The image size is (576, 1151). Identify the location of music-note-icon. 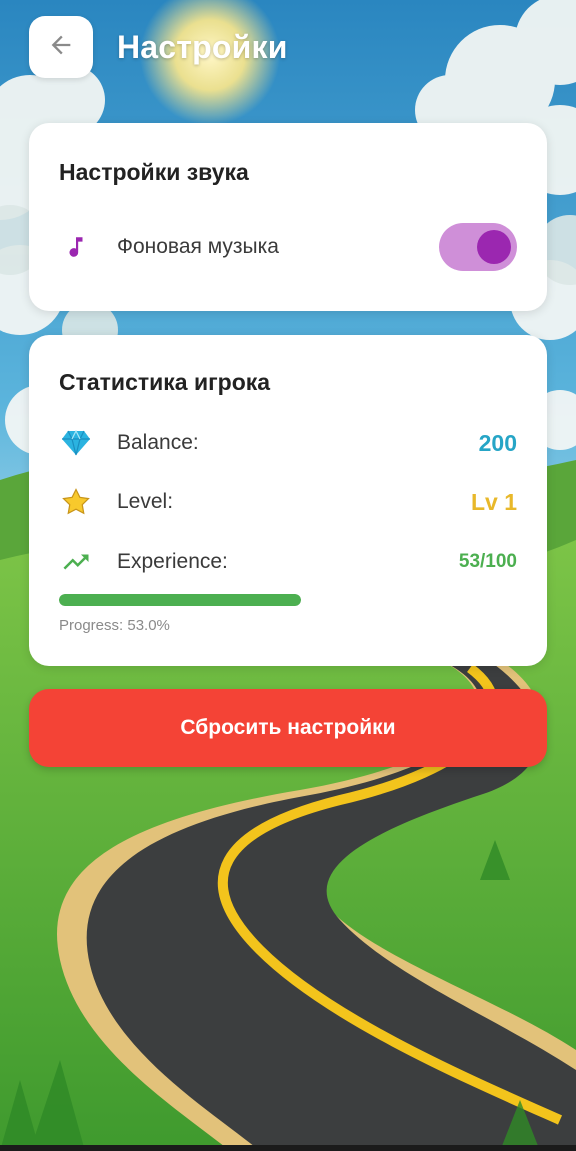
(76, 247).